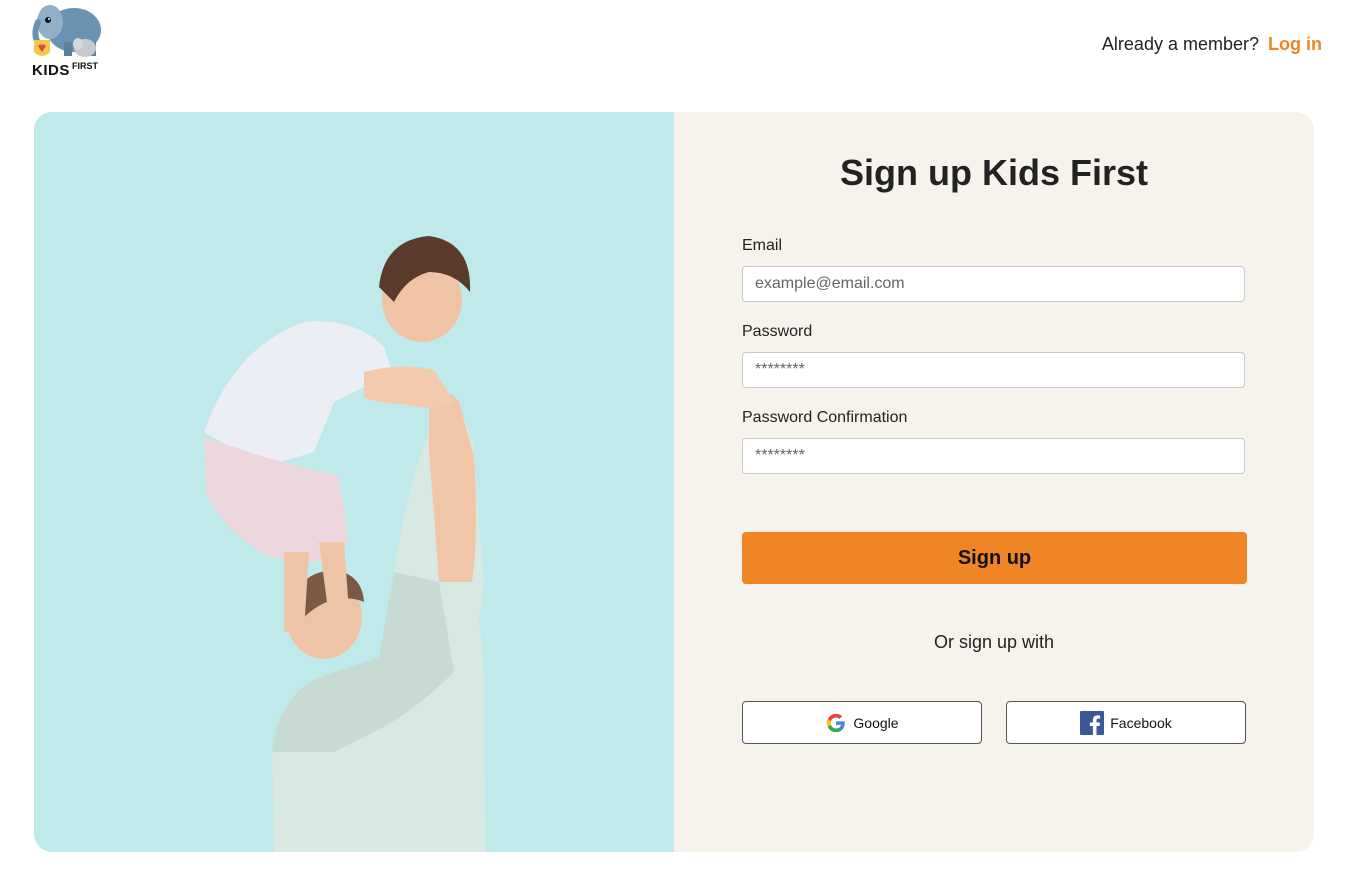  What do you see at coordinates (994, 558) in the screenshot?
I see `signup-button: Sign up` at bounding box center [994, 558].